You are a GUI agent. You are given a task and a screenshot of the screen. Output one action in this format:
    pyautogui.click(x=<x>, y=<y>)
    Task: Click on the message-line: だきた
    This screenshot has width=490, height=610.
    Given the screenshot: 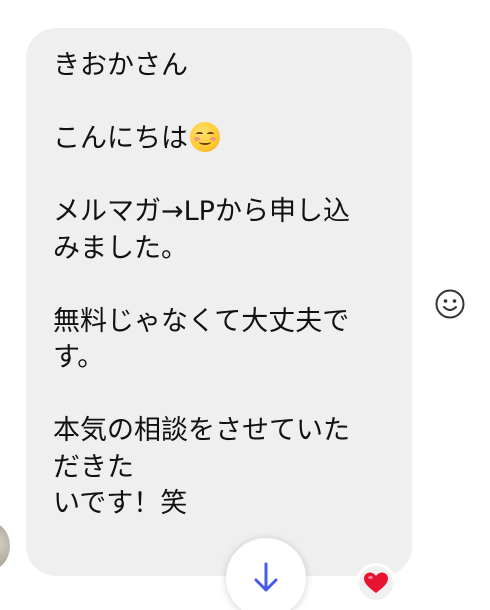 What is the action you would take?
    pyautogui.click(x=93, y=467)
    